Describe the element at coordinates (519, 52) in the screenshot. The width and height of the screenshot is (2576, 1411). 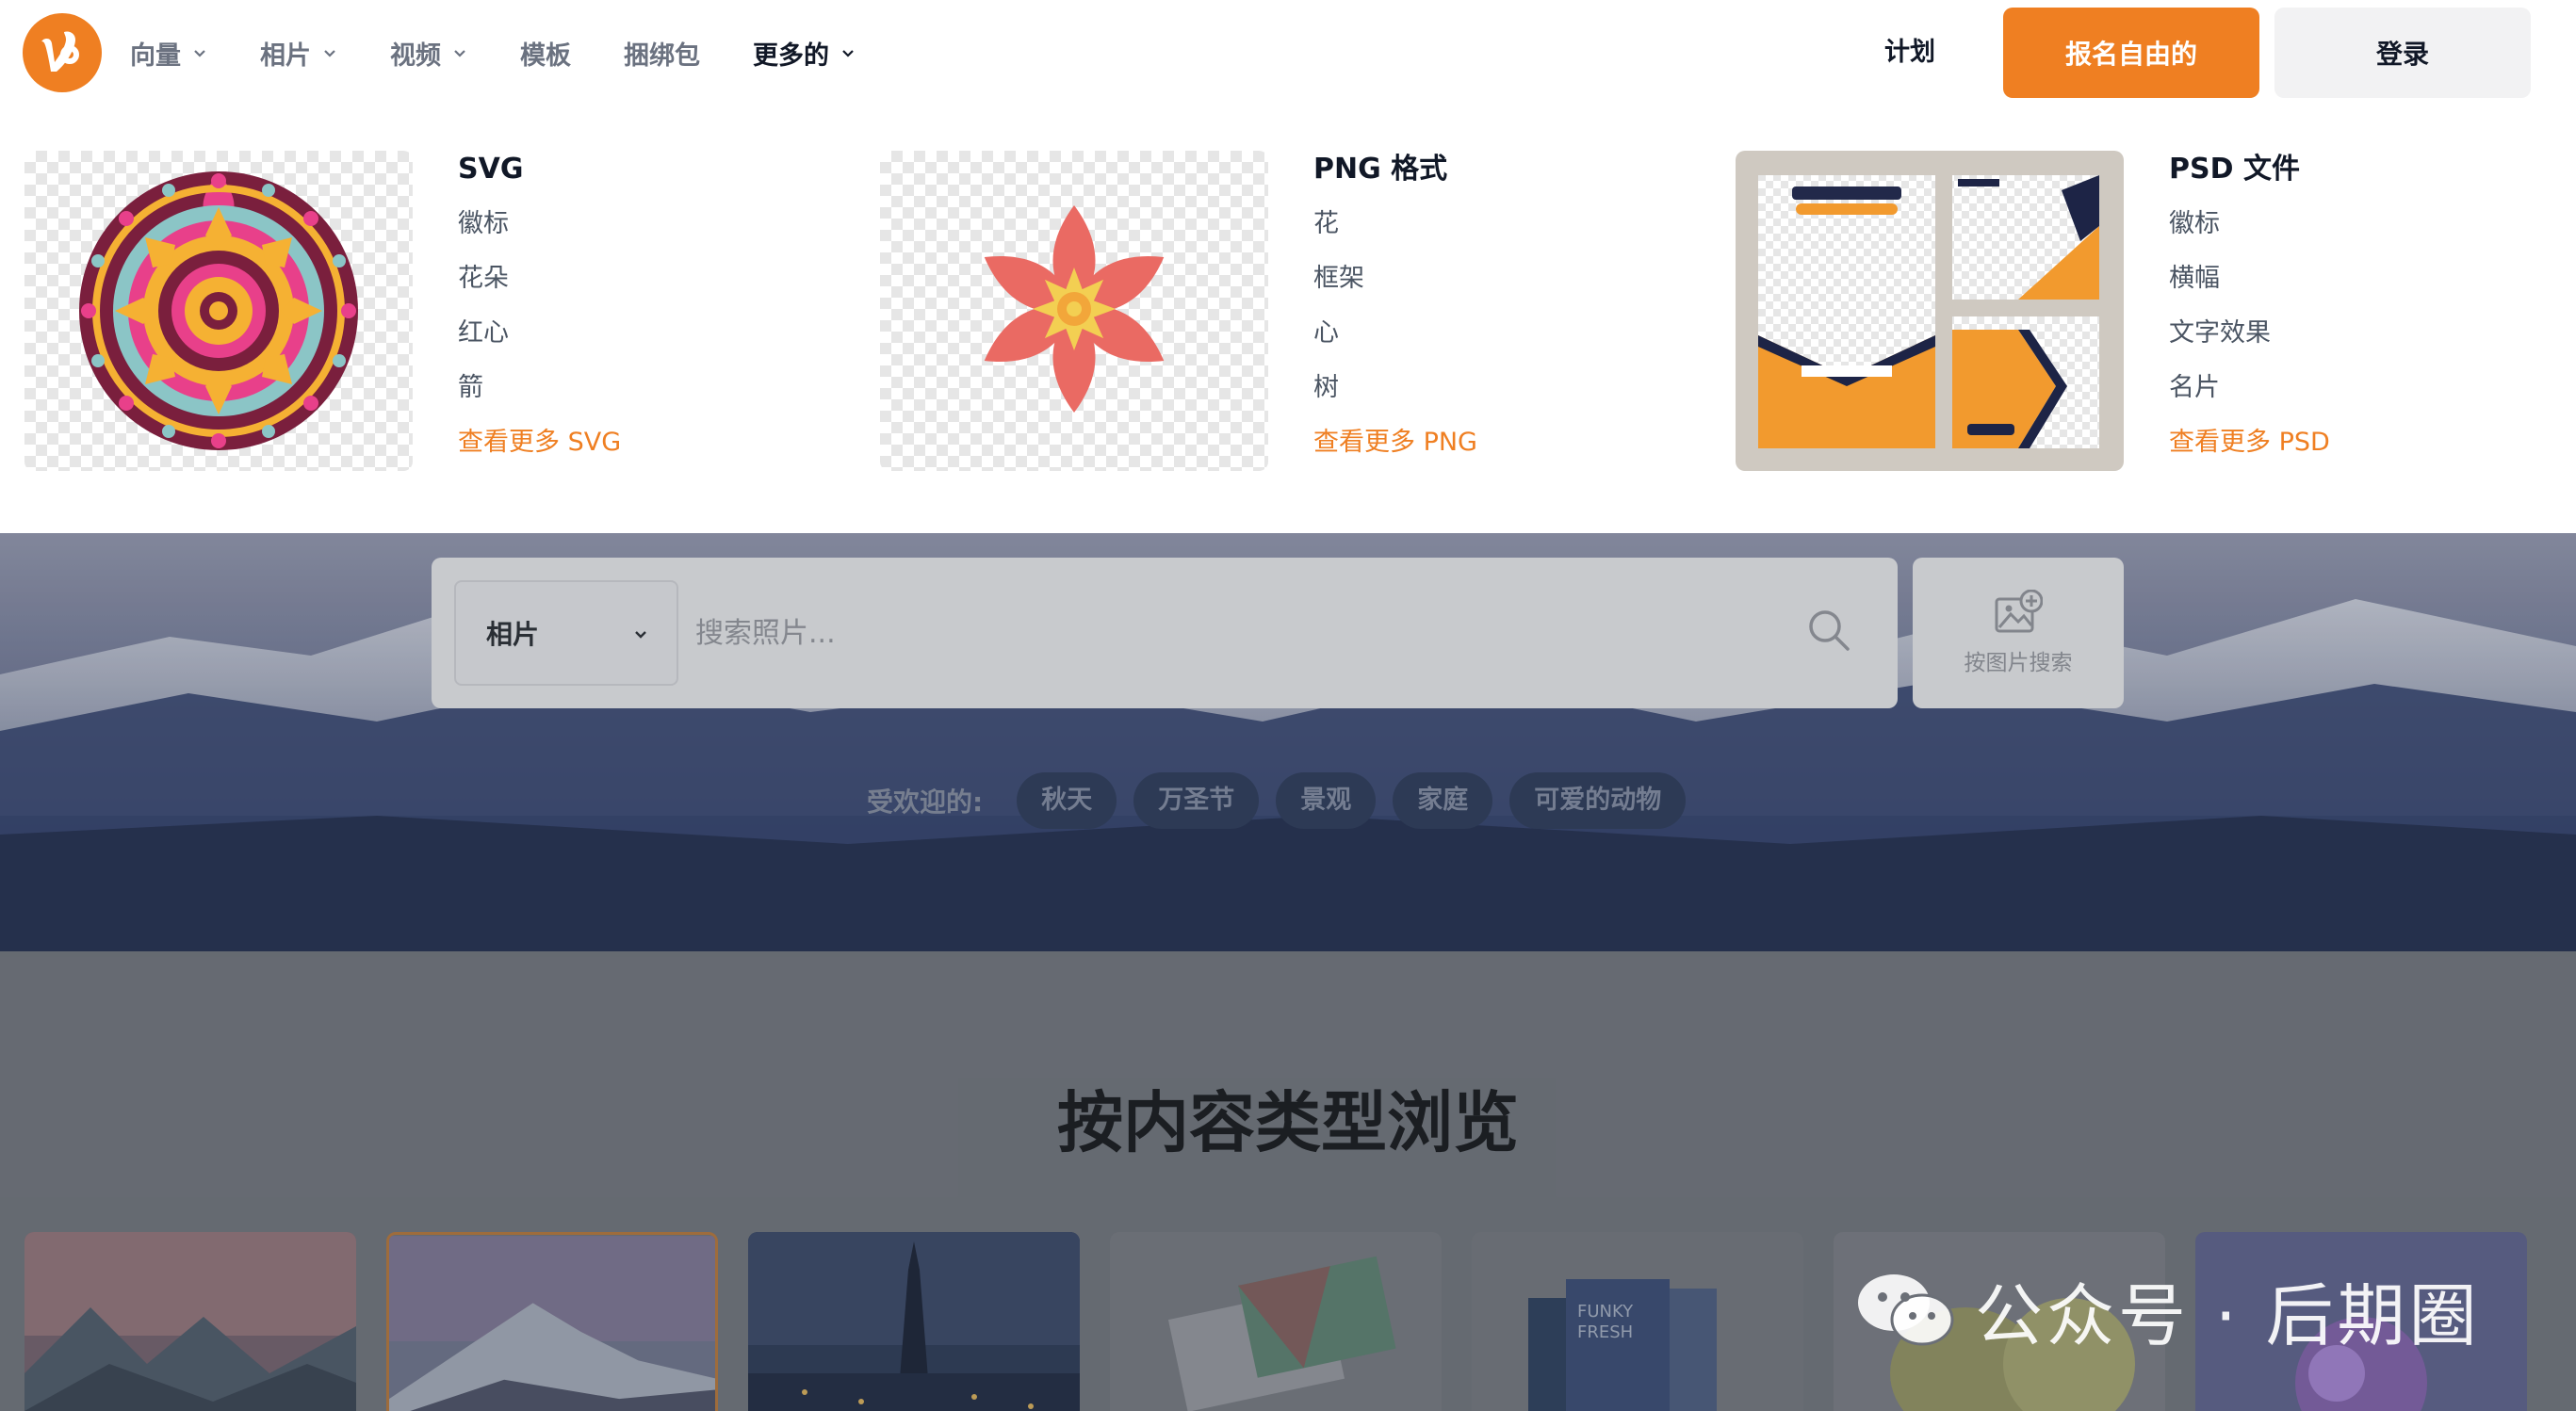
I see `main-nav: 向量 相片 视频 模板 捆绑包 更多的` at that location.